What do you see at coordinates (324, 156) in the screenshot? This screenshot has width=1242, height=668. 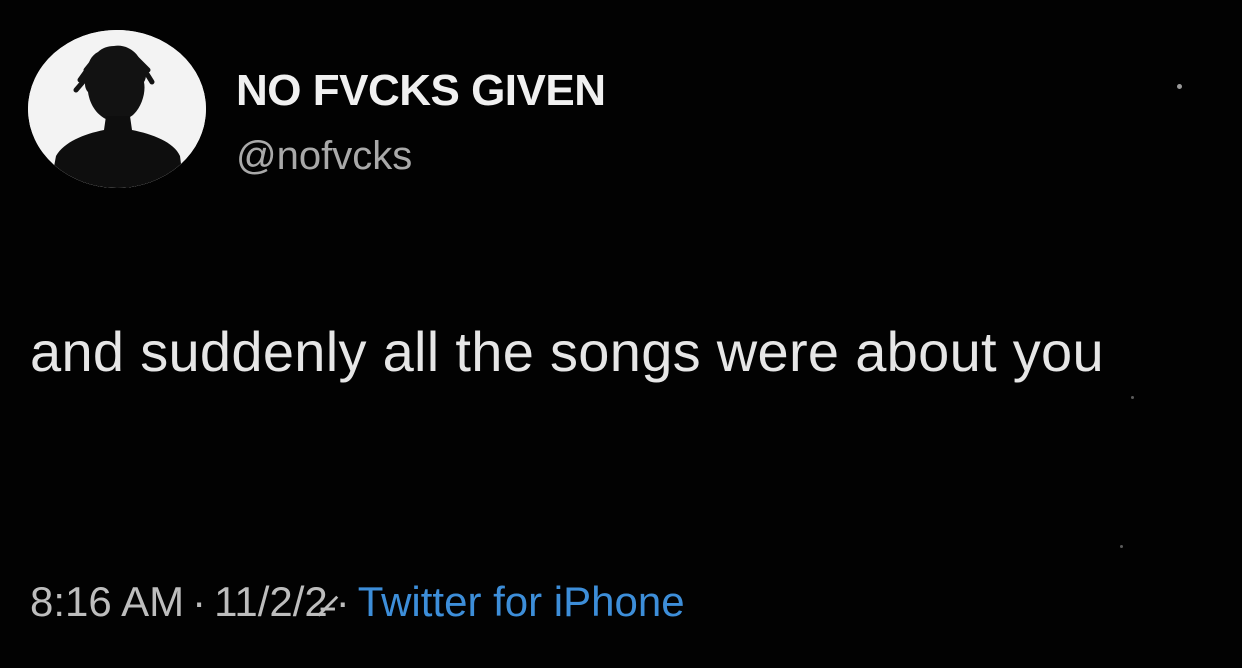 I see `user-handle: @nofvcks` at bounding box center [324, 156].